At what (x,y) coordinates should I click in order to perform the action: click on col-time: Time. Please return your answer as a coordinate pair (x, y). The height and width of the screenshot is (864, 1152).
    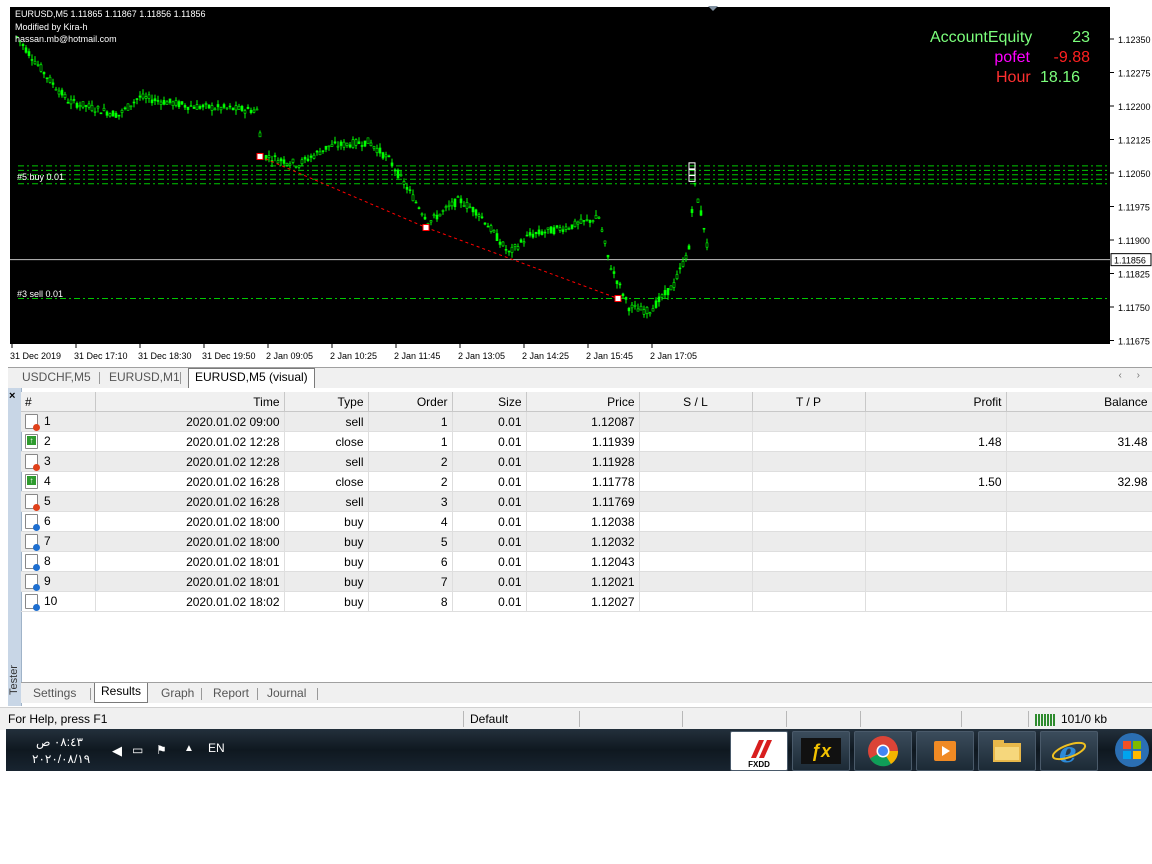
    Looking at the image, I should click on (190, 402).